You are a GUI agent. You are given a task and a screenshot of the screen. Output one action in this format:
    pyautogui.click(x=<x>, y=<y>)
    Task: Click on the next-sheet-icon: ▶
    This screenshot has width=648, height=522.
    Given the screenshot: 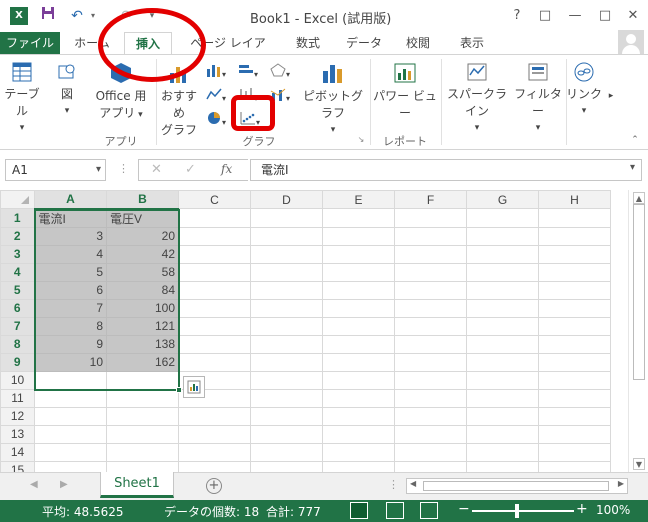 What is the action you would take?
    pyautogui.click(x=64, y=484)
    